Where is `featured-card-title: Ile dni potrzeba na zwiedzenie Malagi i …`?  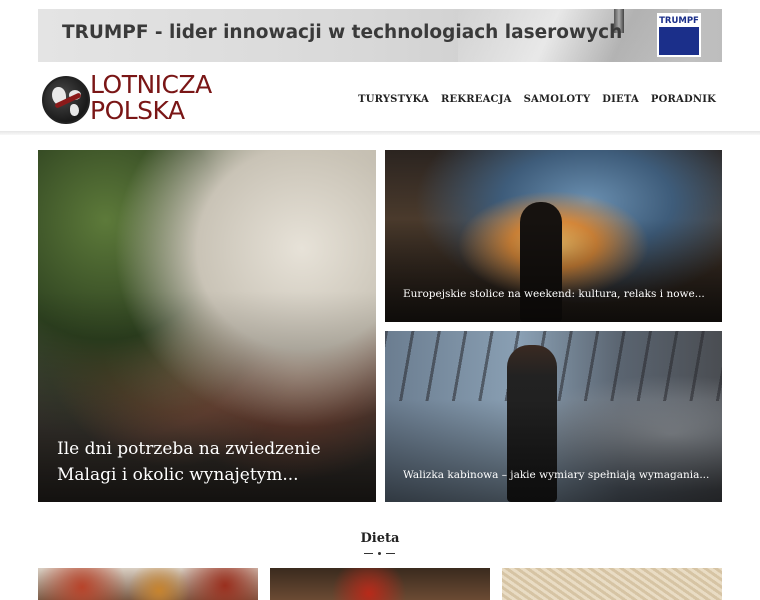 featured-card-title: Ile dni potrzeba na zwiedzenie Malagi i … is located at coordinates (189, 462).